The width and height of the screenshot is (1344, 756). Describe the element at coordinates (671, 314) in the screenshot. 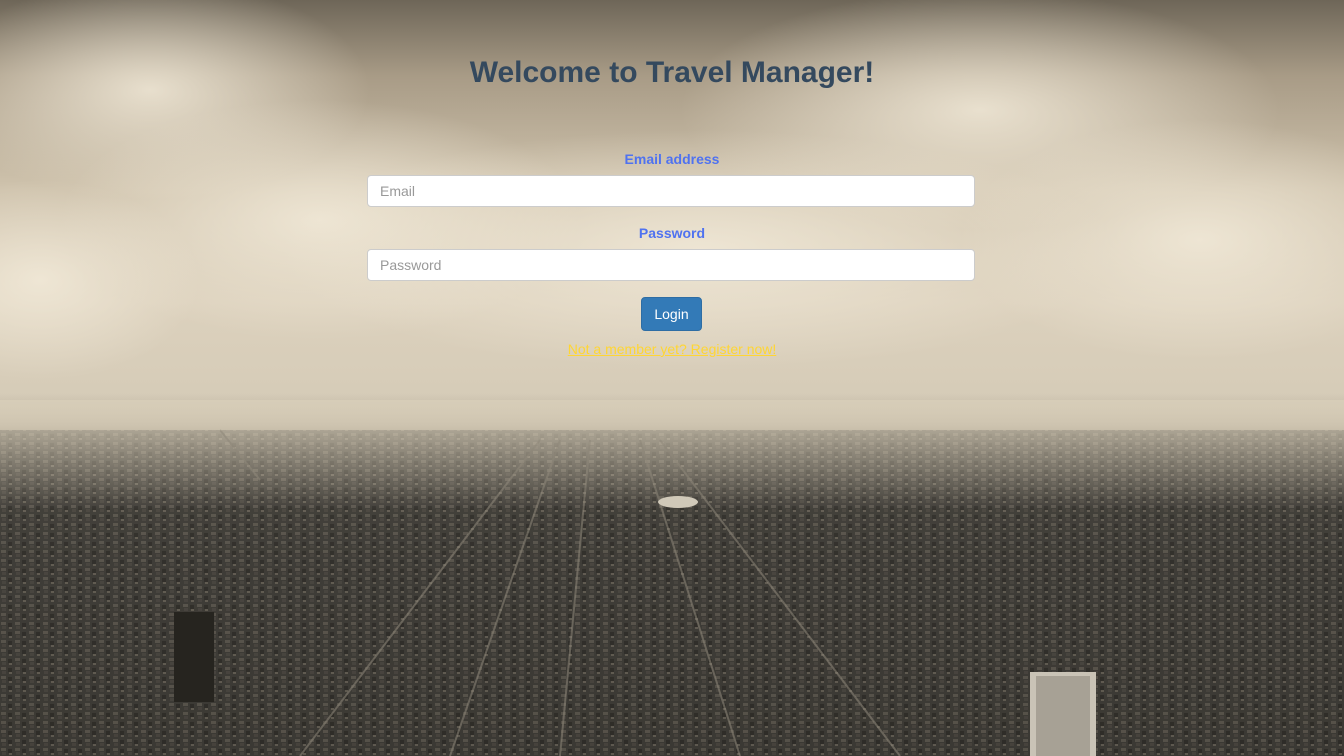

I see `login-button: Login` at that location.